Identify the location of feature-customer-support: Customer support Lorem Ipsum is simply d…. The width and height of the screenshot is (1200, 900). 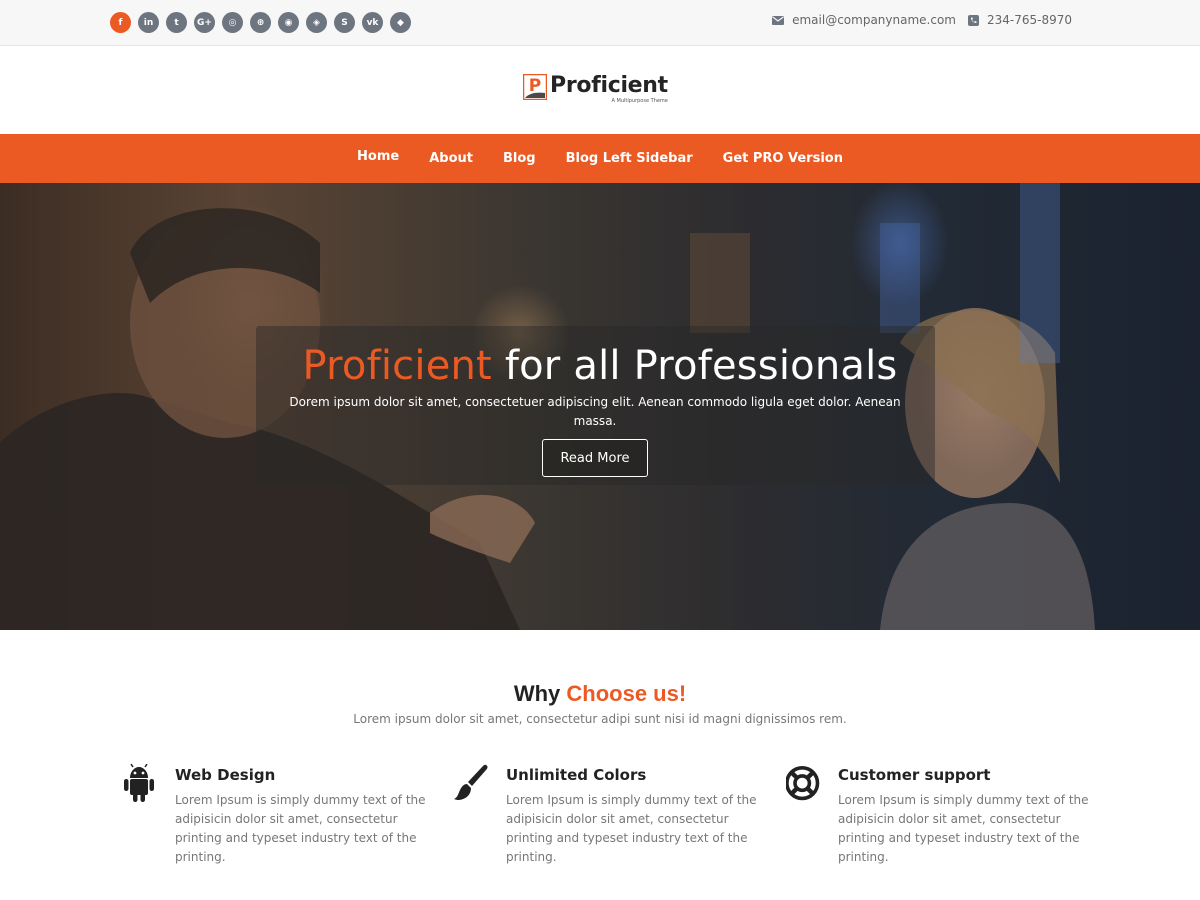
(937, 819).